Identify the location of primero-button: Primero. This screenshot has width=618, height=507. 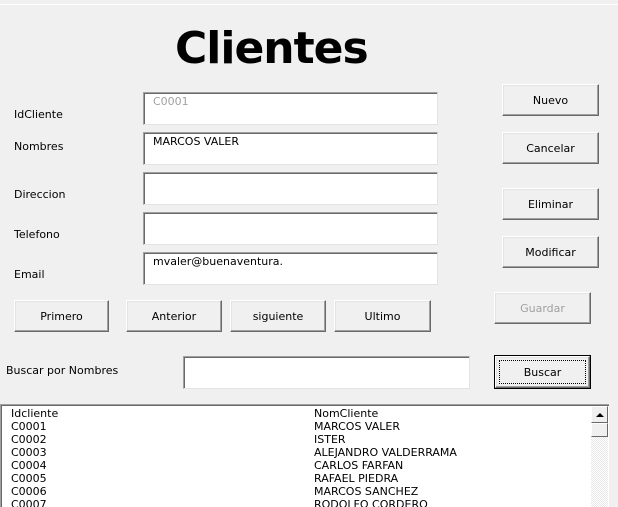
(61, 316).